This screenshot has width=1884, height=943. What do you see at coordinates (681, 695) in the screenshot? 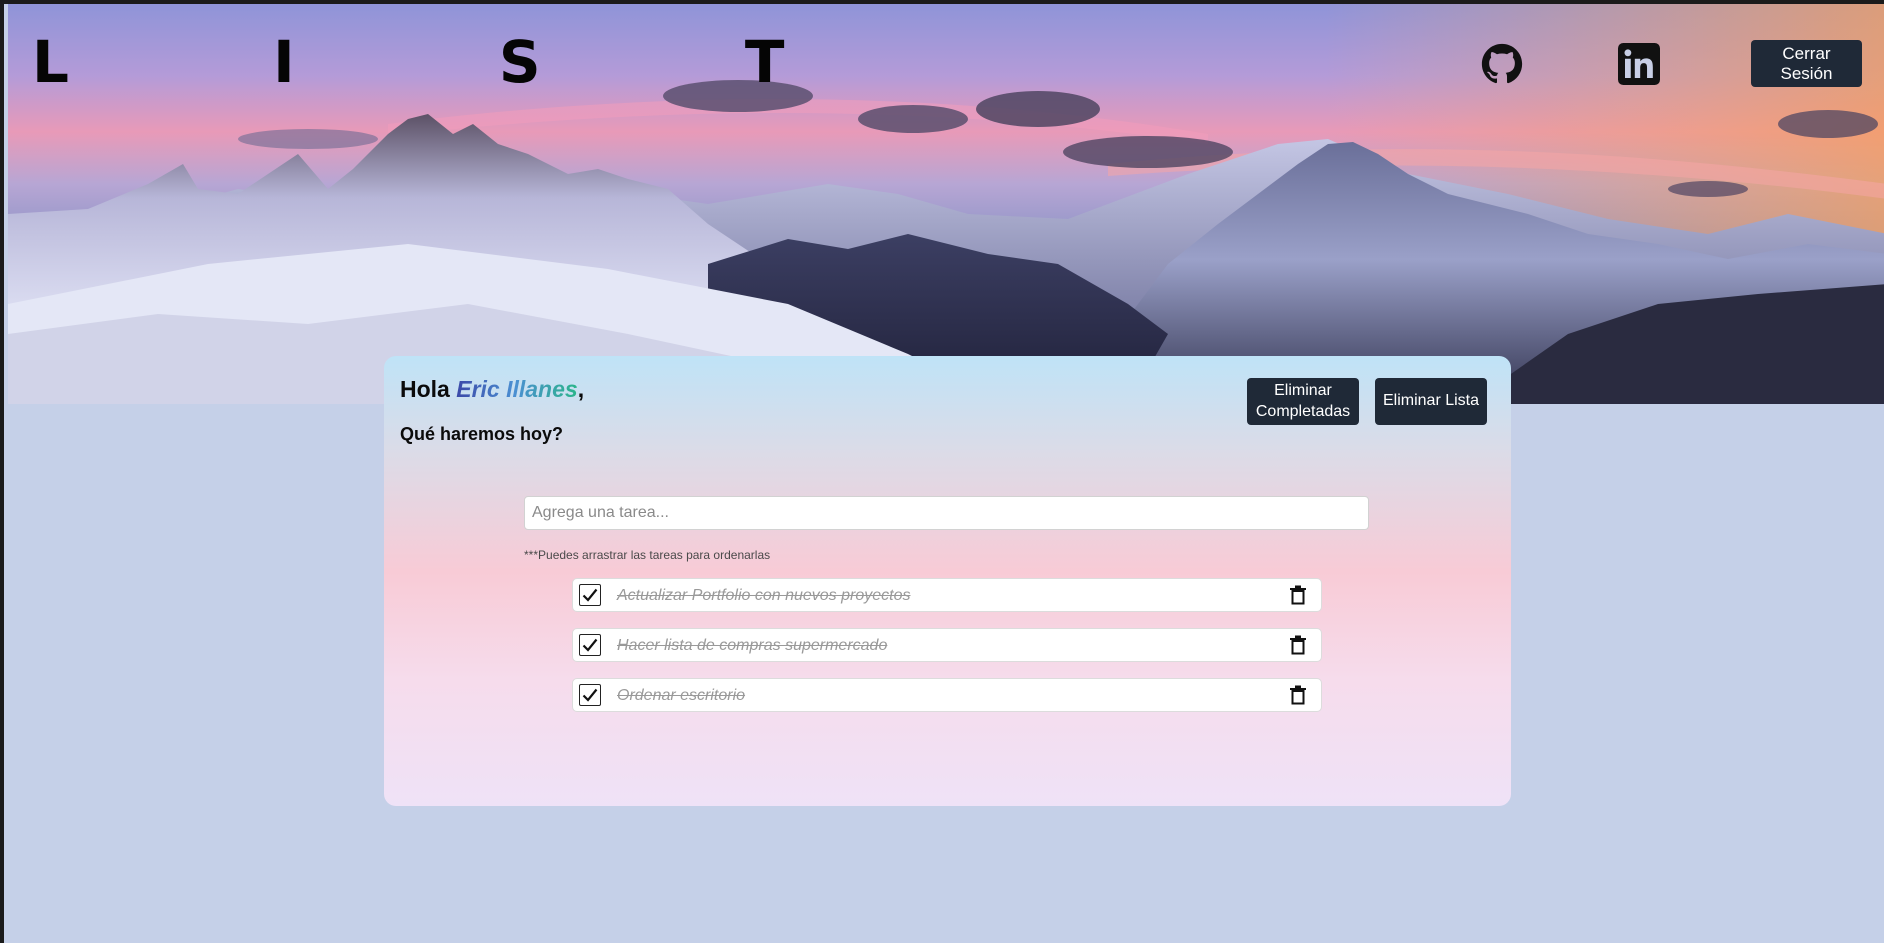
I see `task-text: Ordenar escritorio` at bounding box center [681, 695].